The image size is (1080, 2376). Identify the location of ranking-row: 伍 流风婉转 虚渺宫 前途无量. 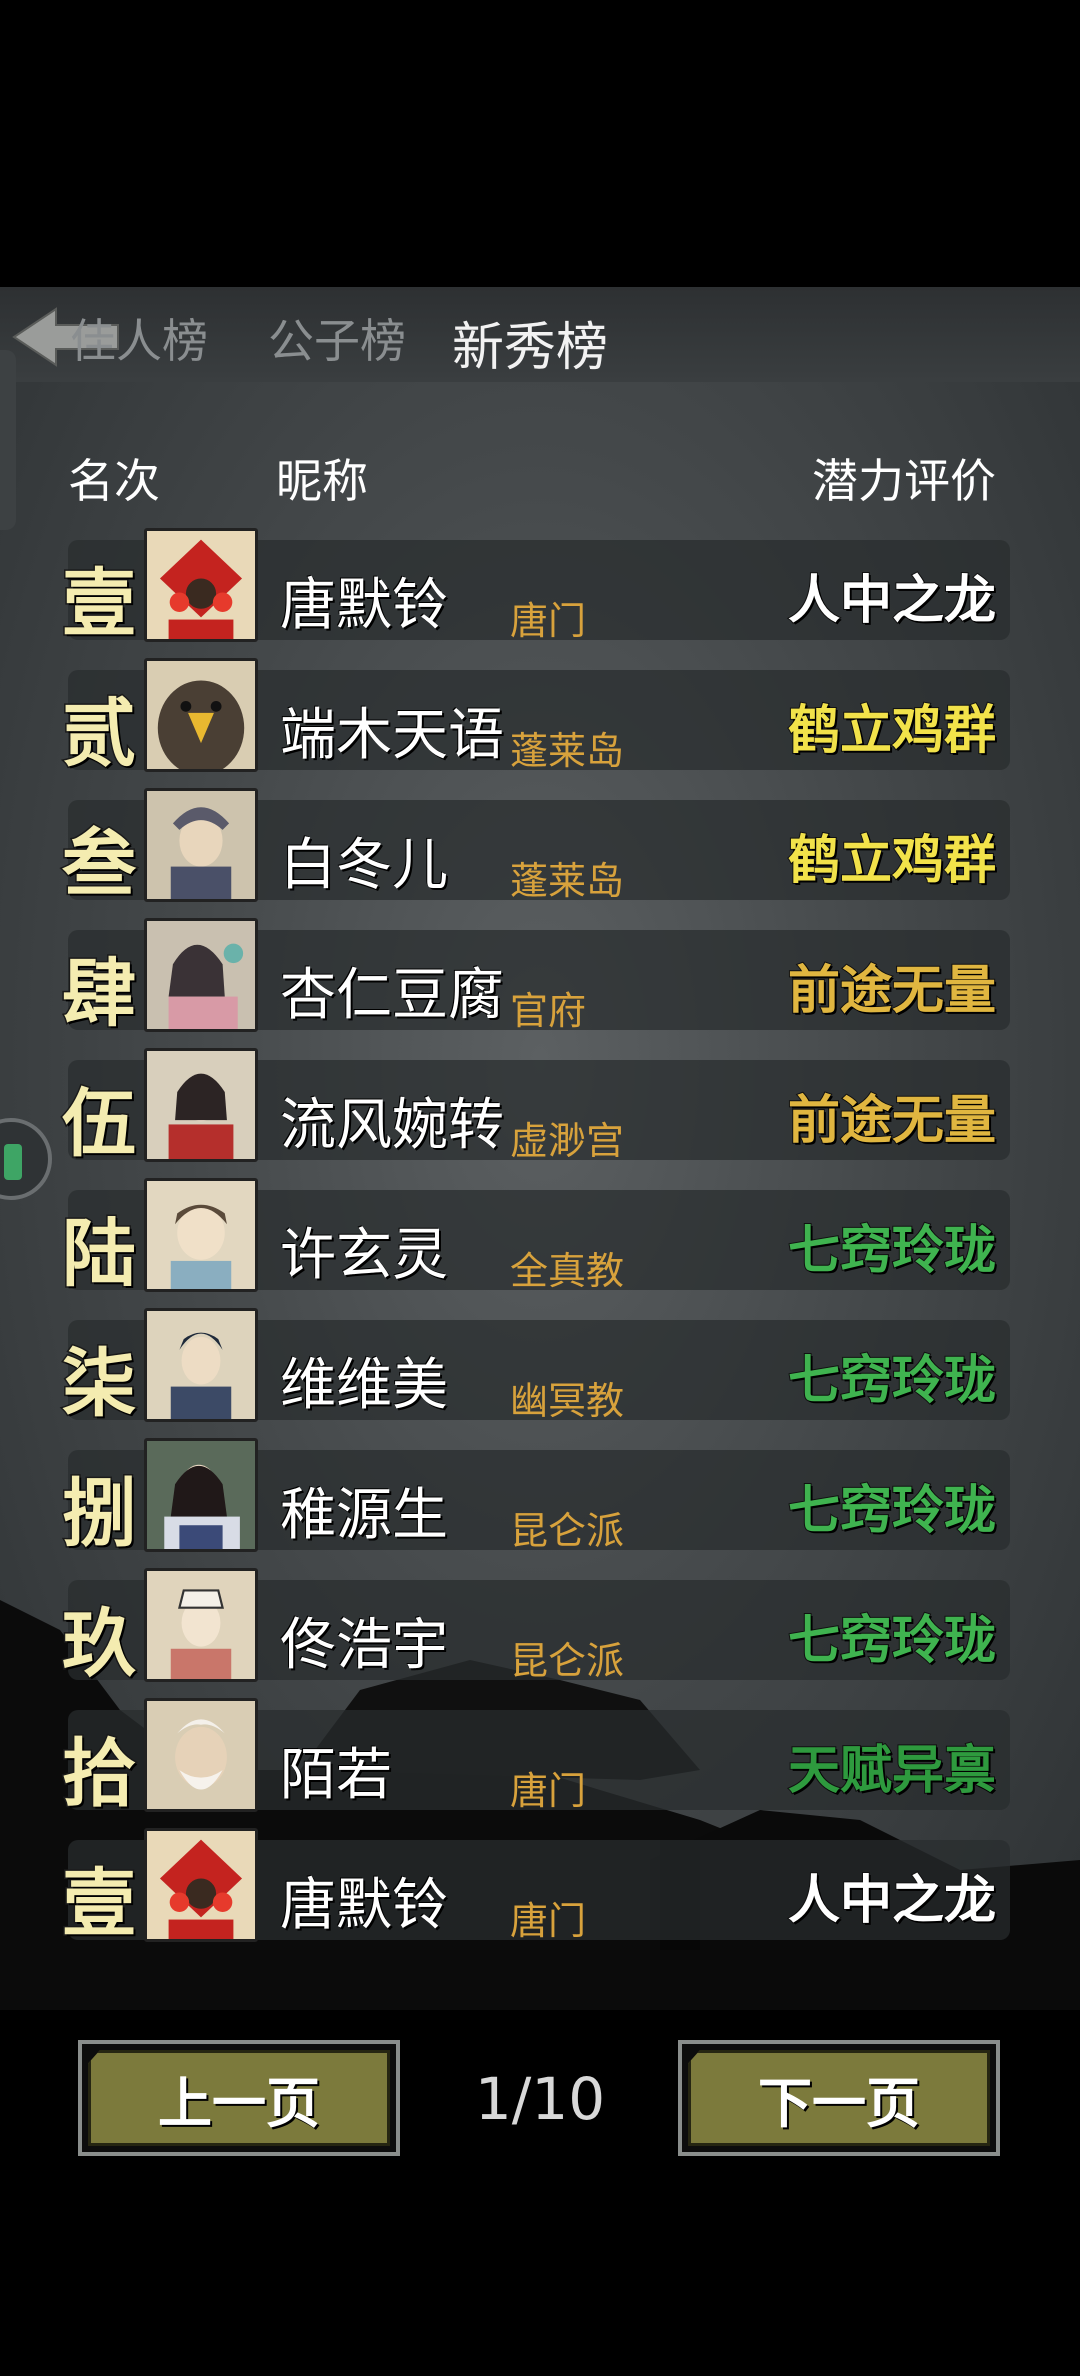
(535, 1108).